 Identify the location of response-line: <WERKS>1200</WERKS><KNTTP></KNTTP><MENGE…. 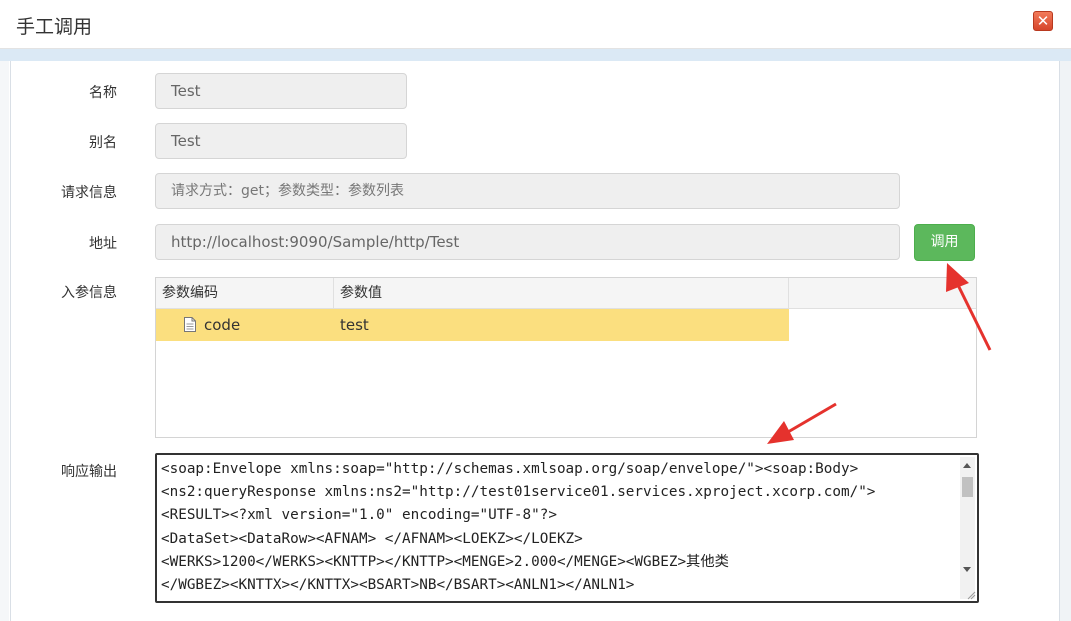
(445, 561).